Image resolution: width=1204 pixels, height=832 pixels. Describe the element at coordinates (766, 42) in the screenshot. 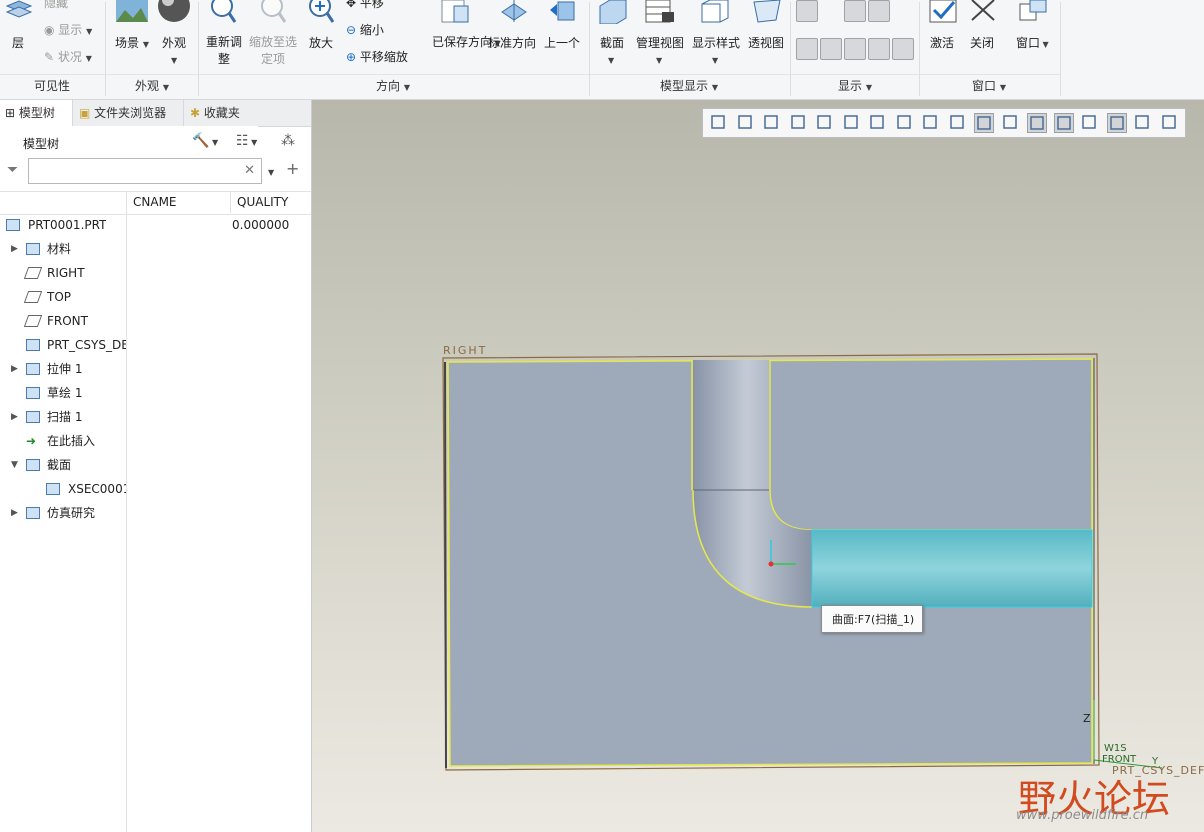

I see `perspective-button: 透视图` at that location.